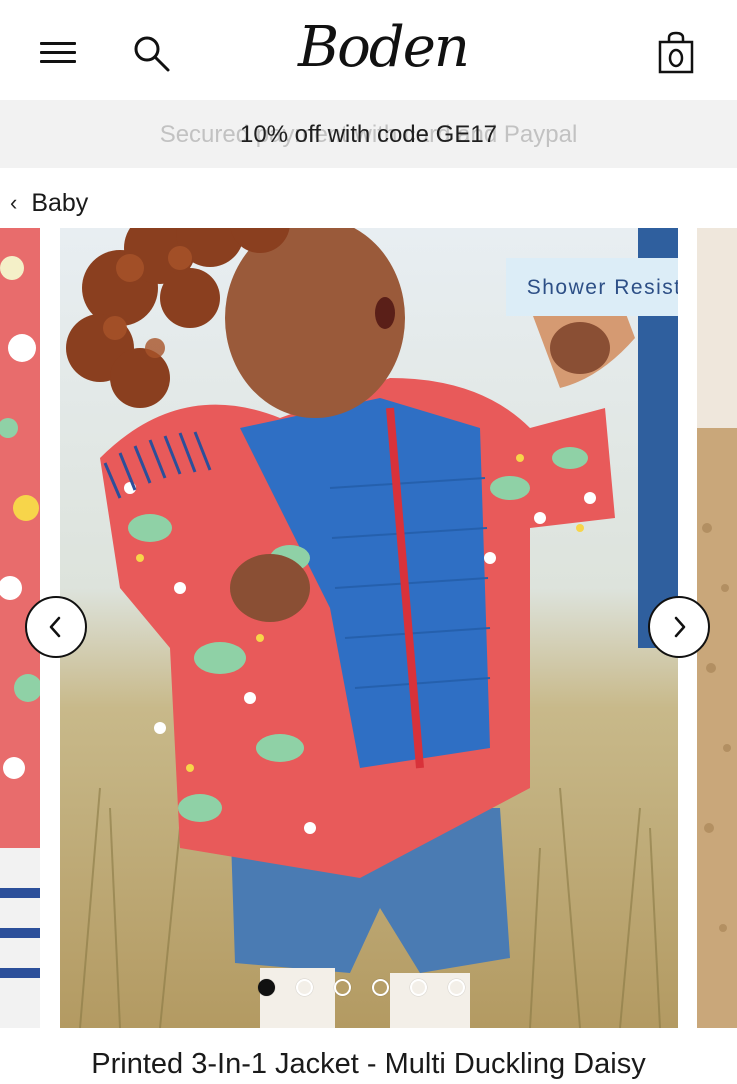 Image resolution: width=737 pixels, height=1084 pixels. I want to click on search-icon, so click(152, 54).